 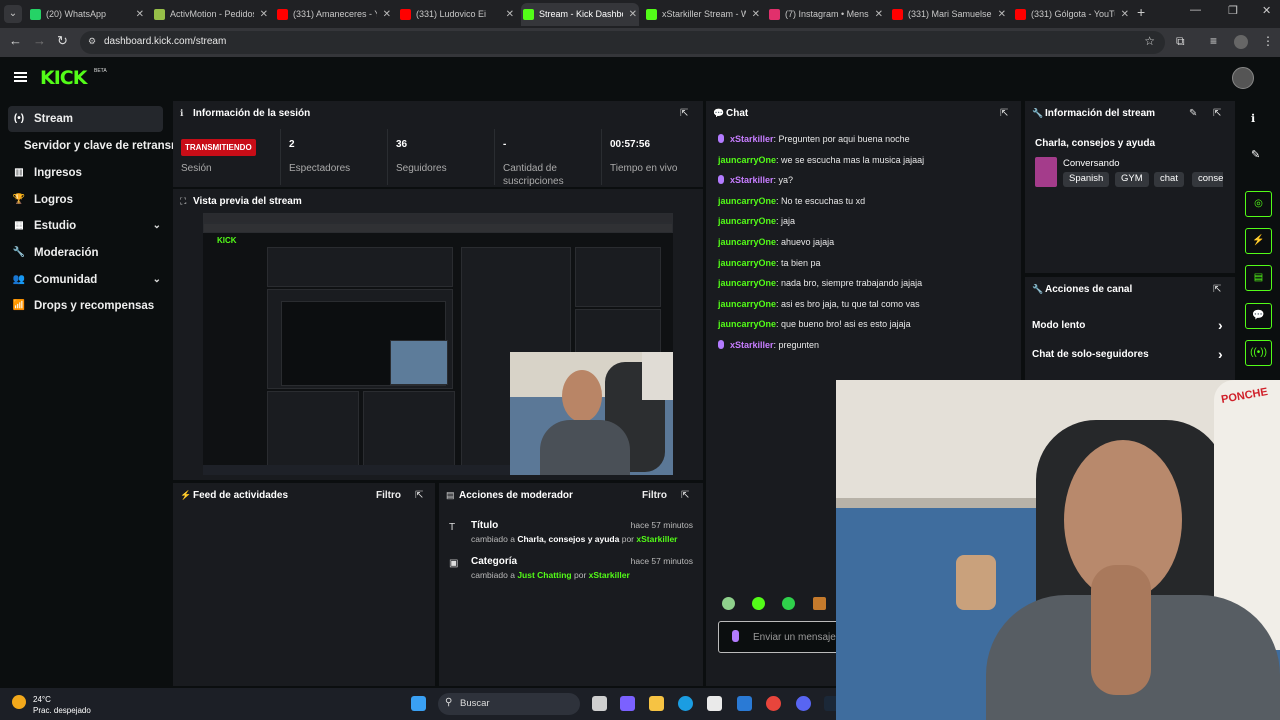 What do you see at coordinates (1258, 316) in the screenshot?
I see `chat-bubble-icon: 💬` at bounding box center [1258, 316].